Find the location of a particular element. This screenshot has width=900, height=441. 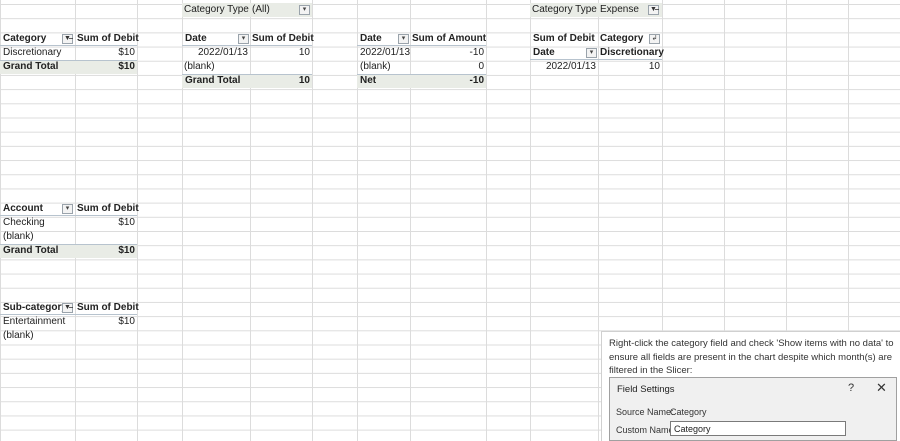

pivot-expense-value-header: Sum of Debit is located at coordinates (564, 38).